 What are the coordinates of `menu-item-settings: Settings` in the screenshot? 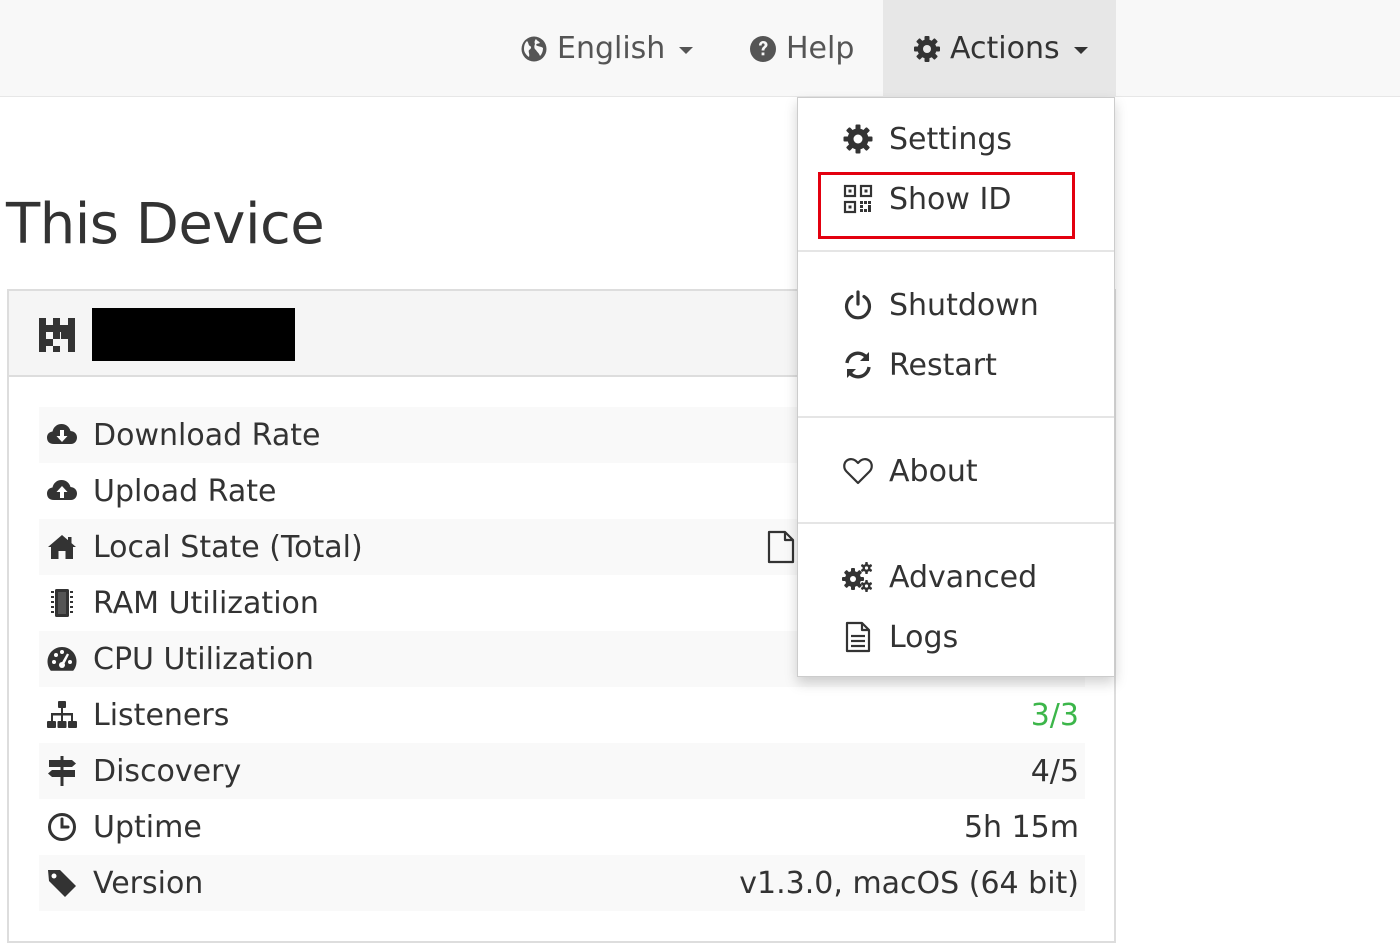 It's located at (956, 139).